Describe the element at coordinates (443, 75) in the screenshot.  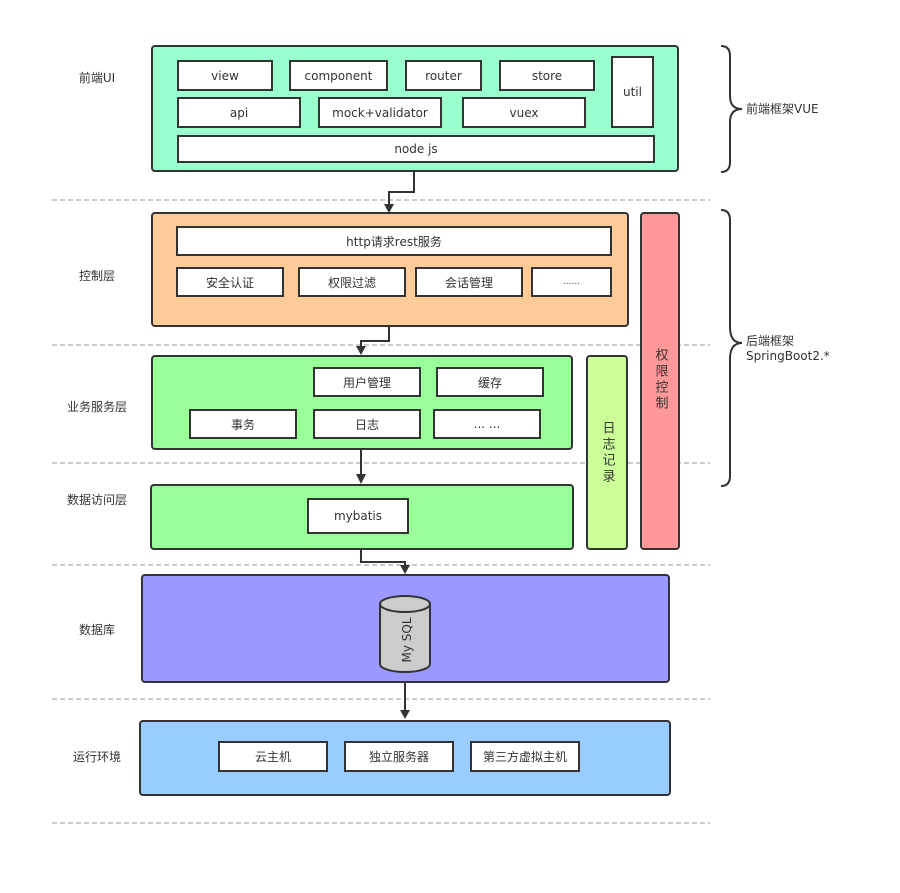
I see `module-router: router` at that location.